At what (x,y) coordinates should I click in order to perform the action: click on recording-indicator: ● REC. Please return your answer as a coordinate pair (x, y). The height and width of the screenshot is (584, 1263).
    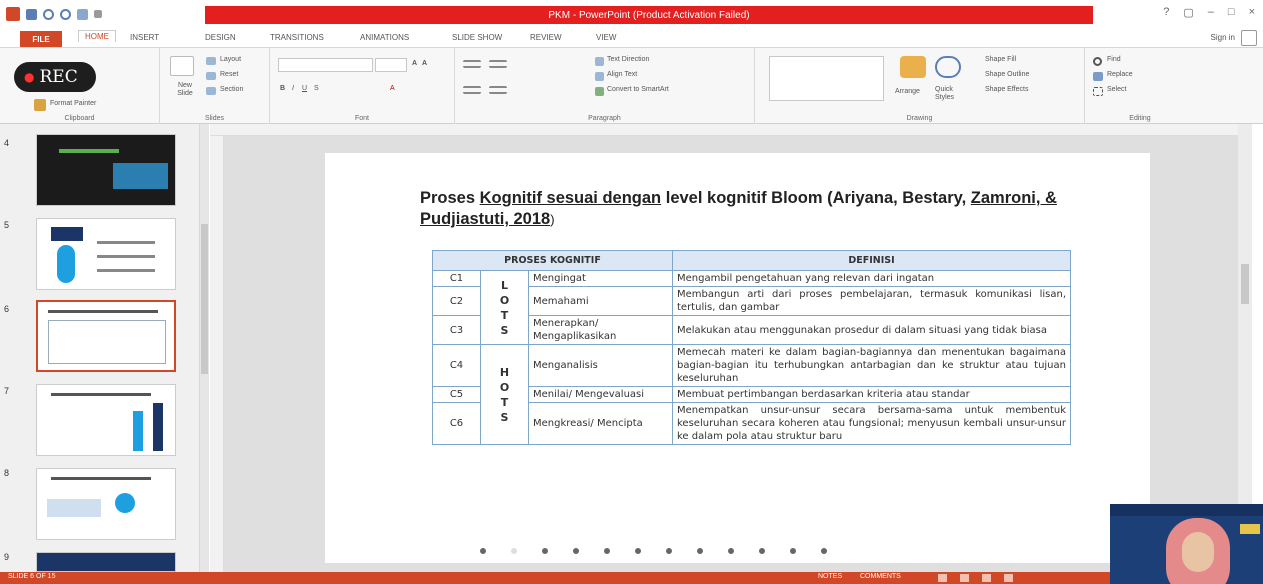
    Looking at the image, I should click on (55, 77).